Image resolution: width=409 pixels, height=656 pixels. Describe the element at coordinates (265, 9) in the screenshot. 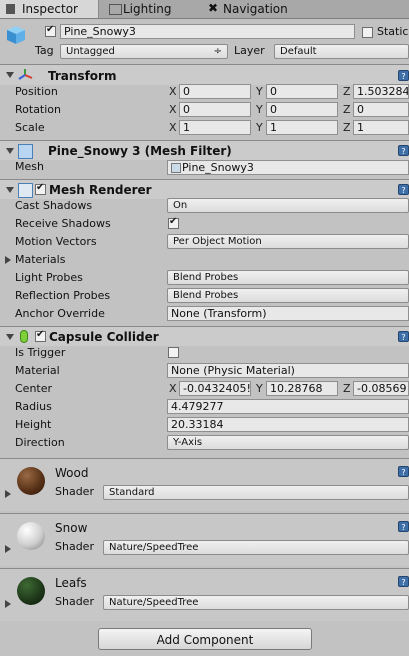

I see `tab-navigation: ✖ Navigation` at that location.